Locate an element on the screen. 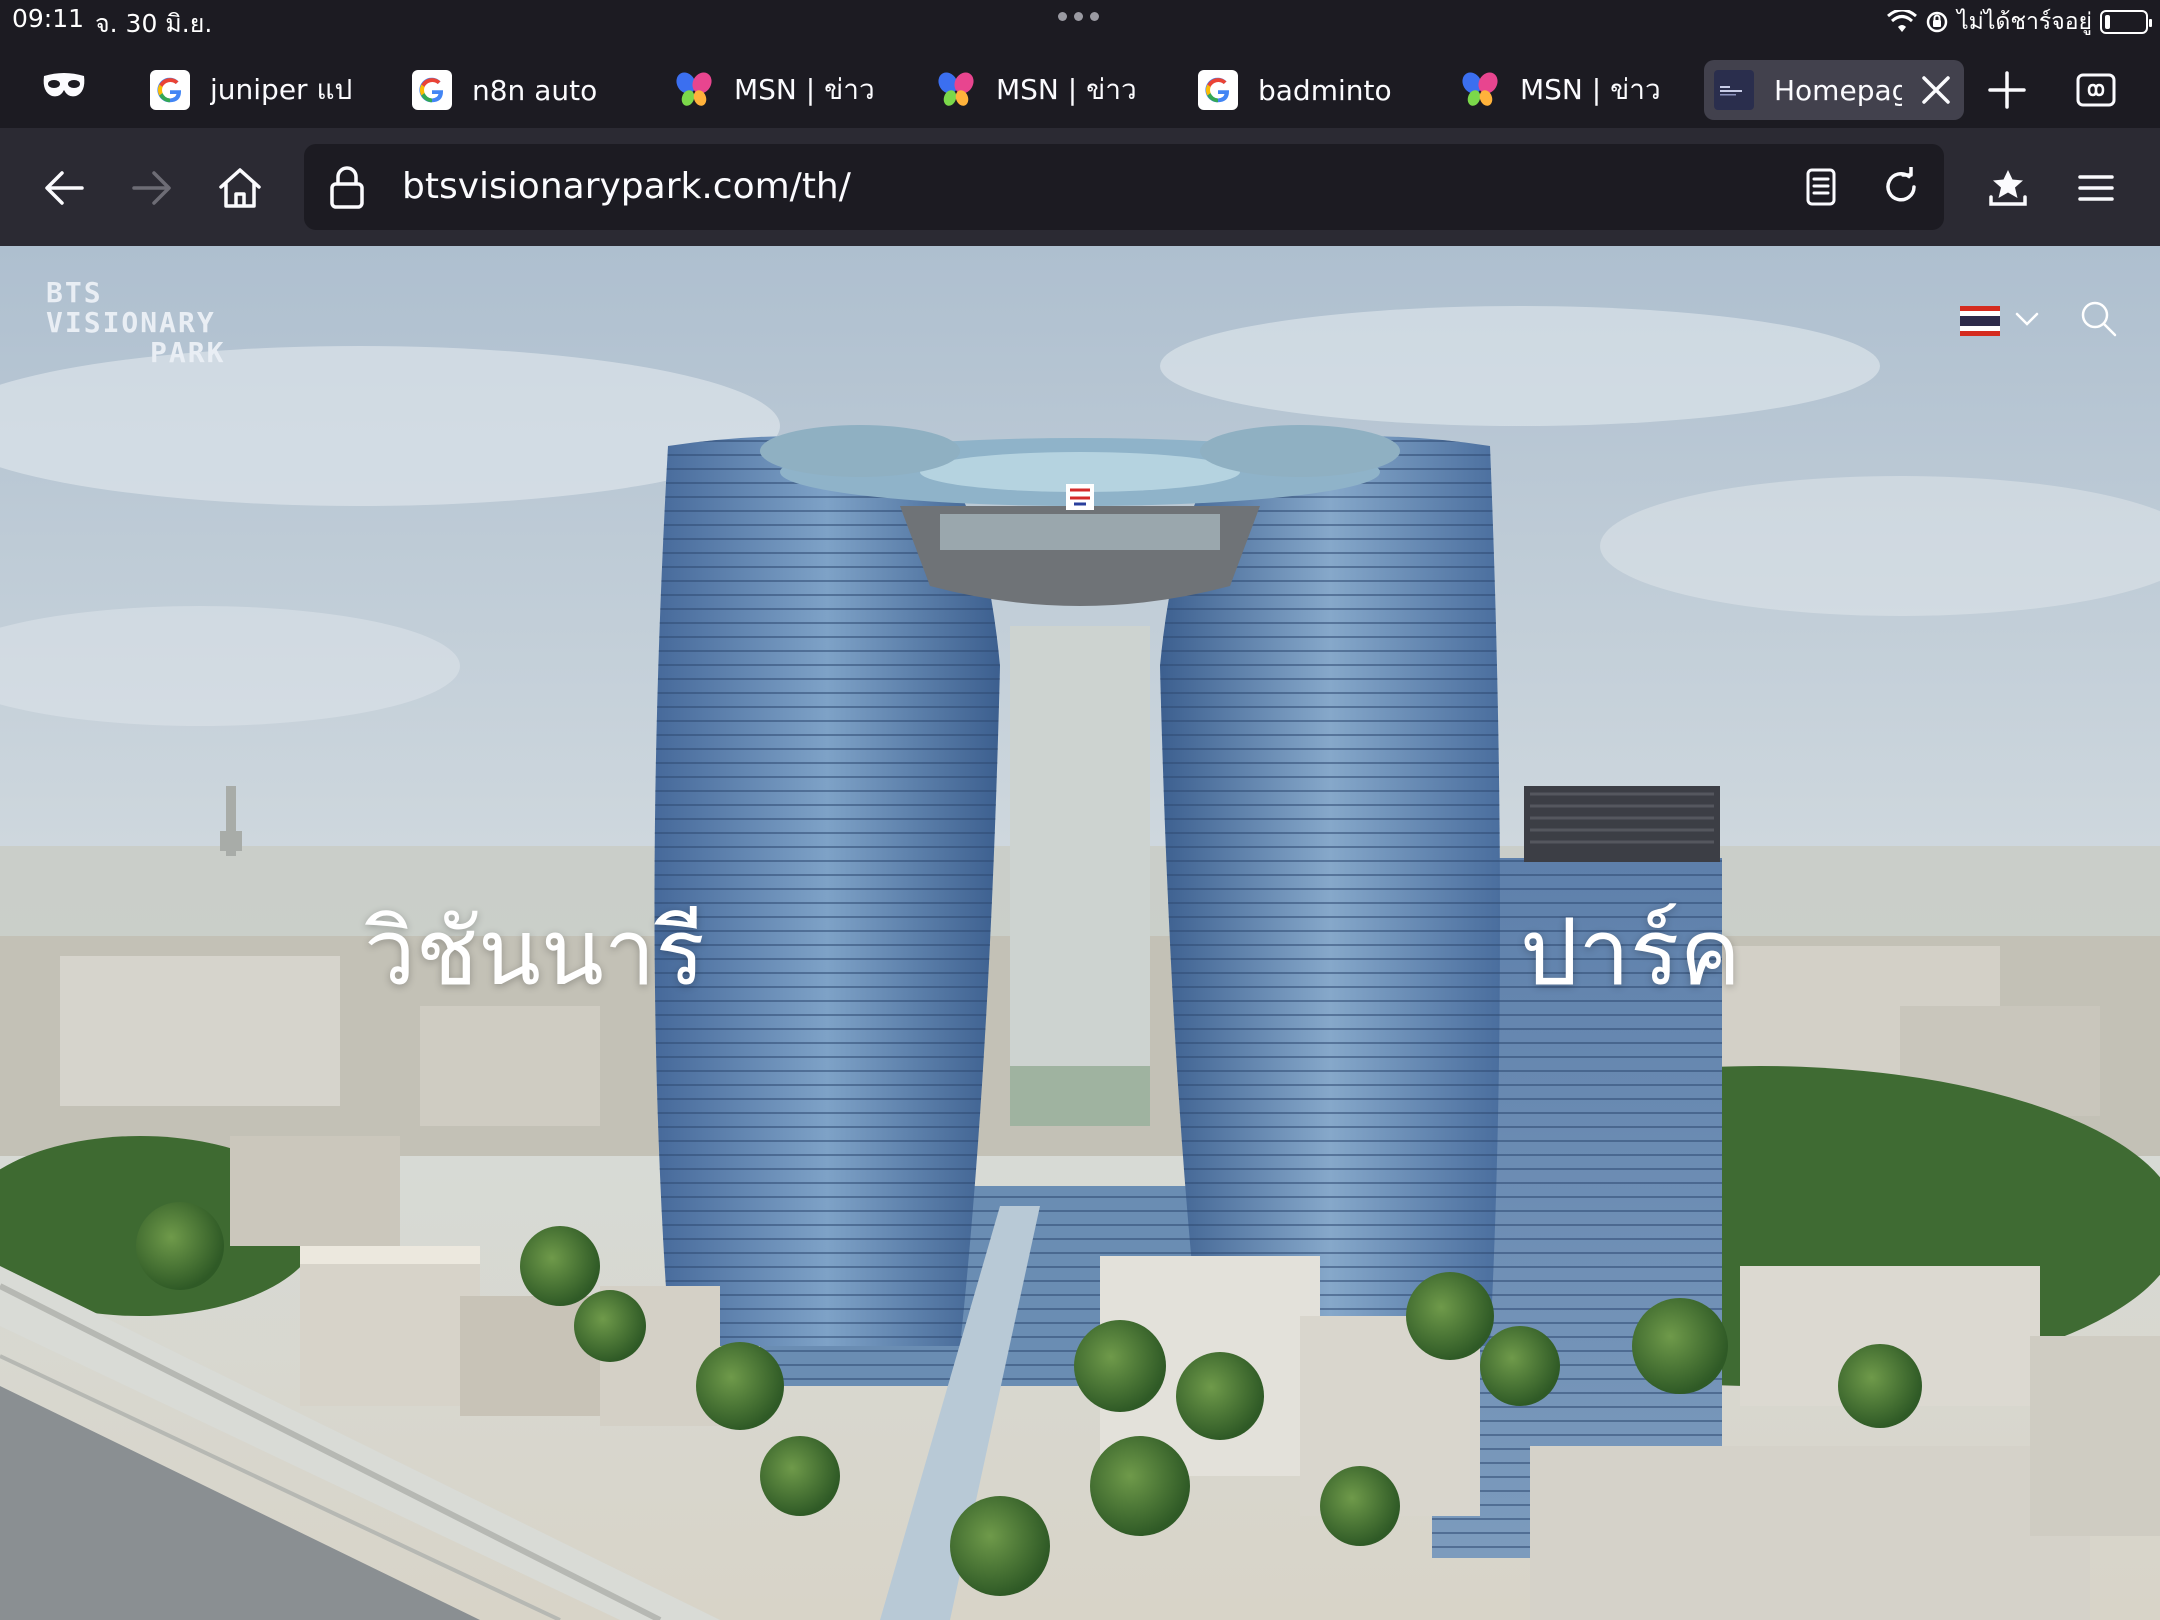  plus-icon is located at coordinates (2007, 90).